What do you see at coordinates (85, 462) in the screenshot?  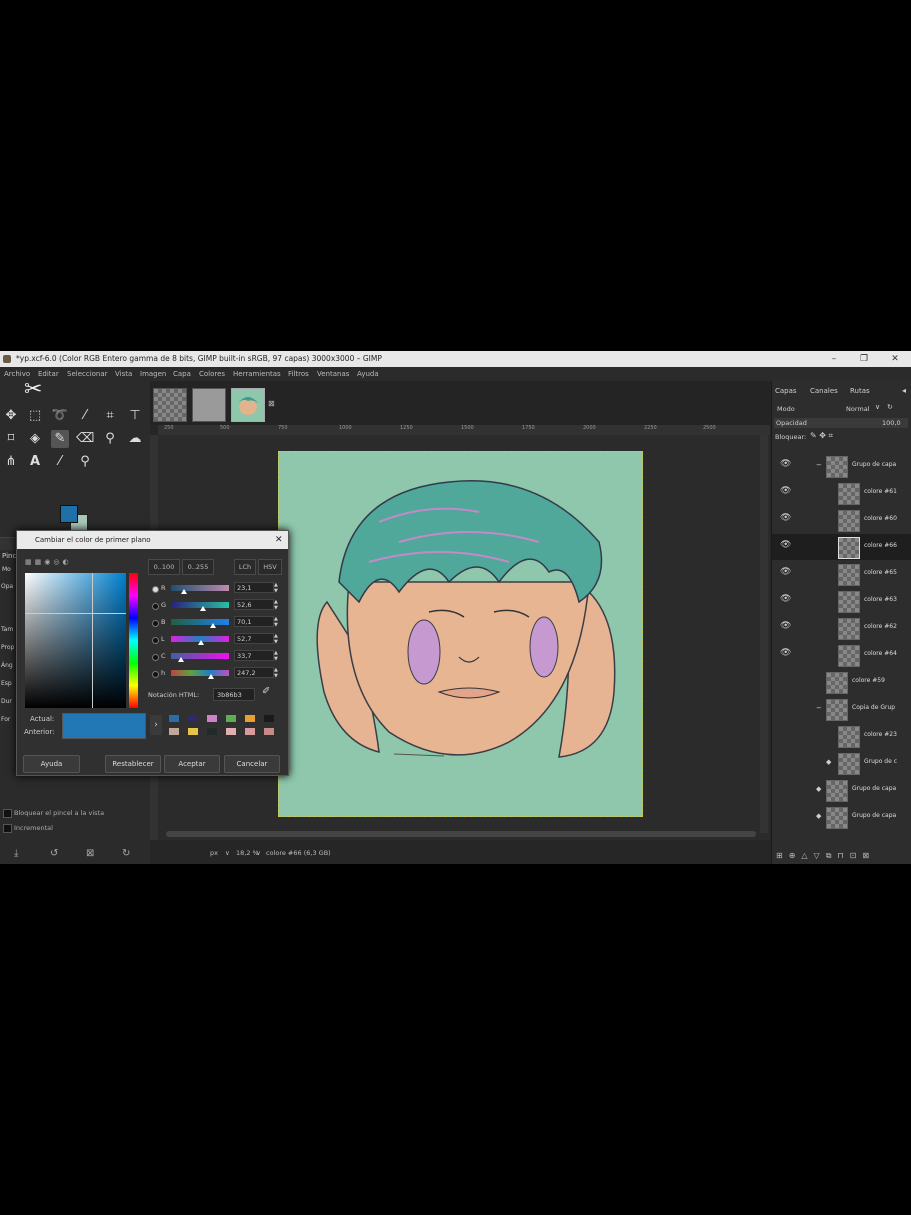 I see `zoom-tool-icon: ⚲` at bounding box center [85, 462].